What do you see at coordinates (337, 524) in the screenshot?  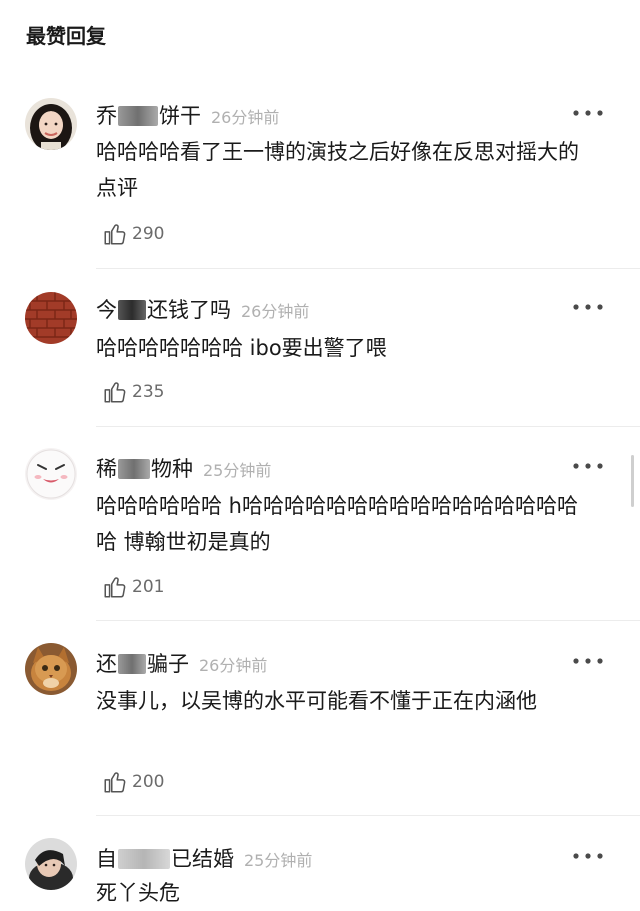 I see `comment-text: 哈哈哈哈哈哈 h哈哈哈哈哈哈哈哈哈哈哈哈哈哈哈哈哈 博翰世初是真的` at bounding box center [337, 524].